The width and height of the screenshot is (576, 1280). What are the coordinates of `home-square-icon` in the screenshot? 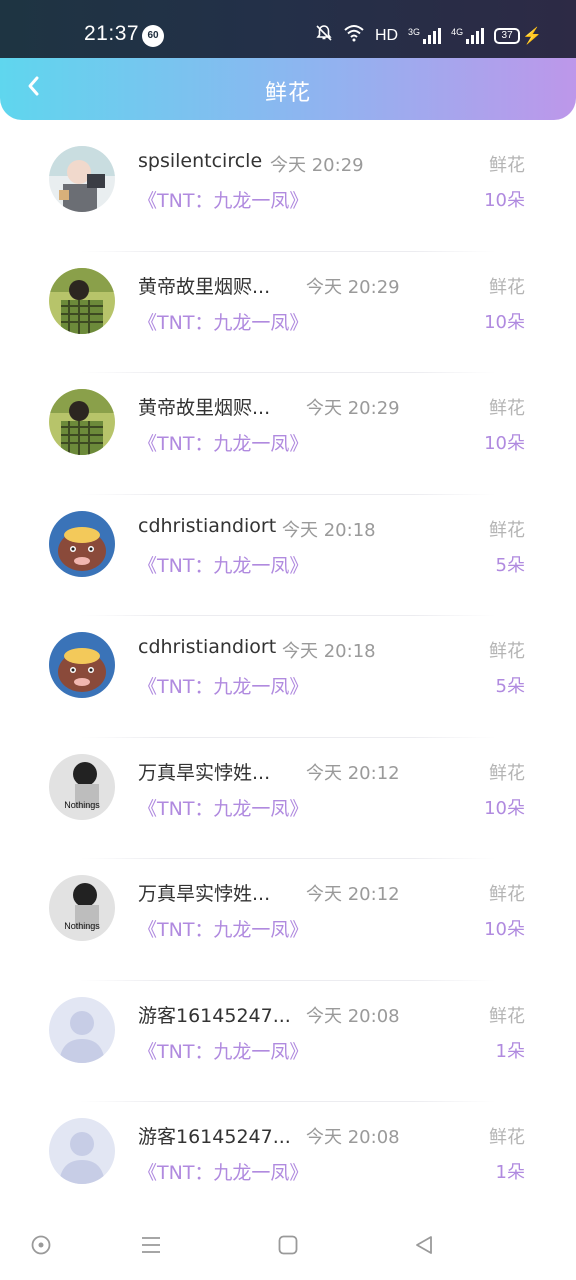 It's located at (288, 1247).